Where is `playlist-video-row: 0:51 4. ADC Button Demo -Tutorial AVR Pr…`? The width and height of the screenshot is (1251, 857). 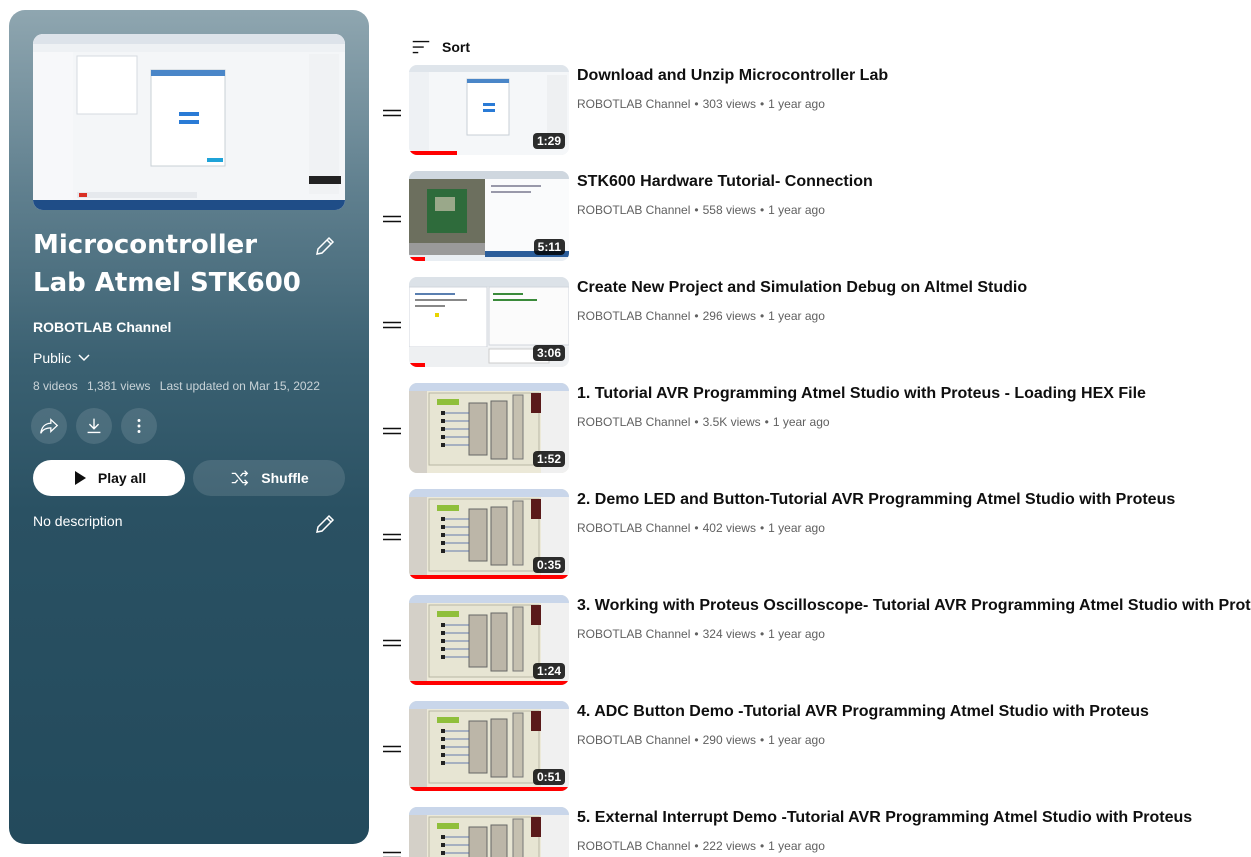 playlist-video-row: 0:51 4. ADC Button Demo -Tutorial AVR Pr… is located at coordinates (810, 747).